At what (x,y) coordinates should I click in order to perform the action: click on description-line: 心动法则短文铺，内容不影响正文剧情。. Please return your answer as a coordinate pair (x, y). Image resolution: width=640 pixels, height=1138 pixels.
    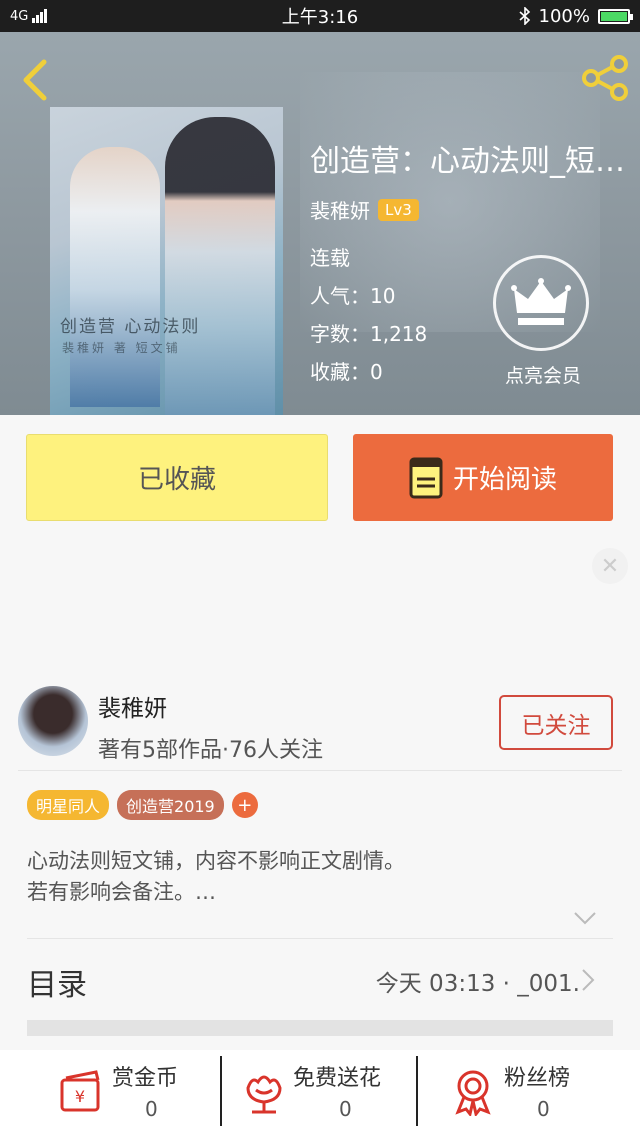
    Looking at the image, I should click on (216, 861).